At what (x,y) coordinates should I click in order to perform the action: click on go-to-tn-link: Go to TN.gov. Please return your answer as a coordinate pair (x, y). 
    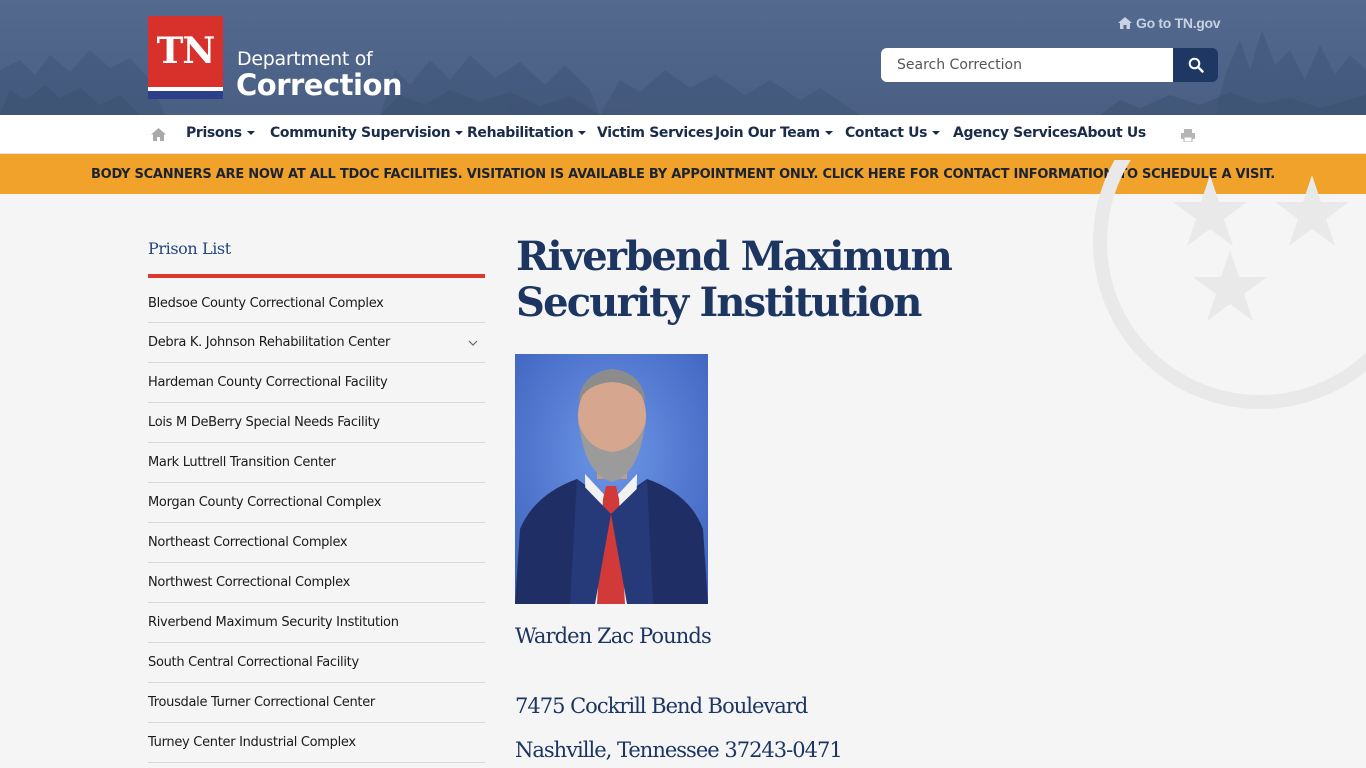
    Looking at the image, I should click on (1169, 23).